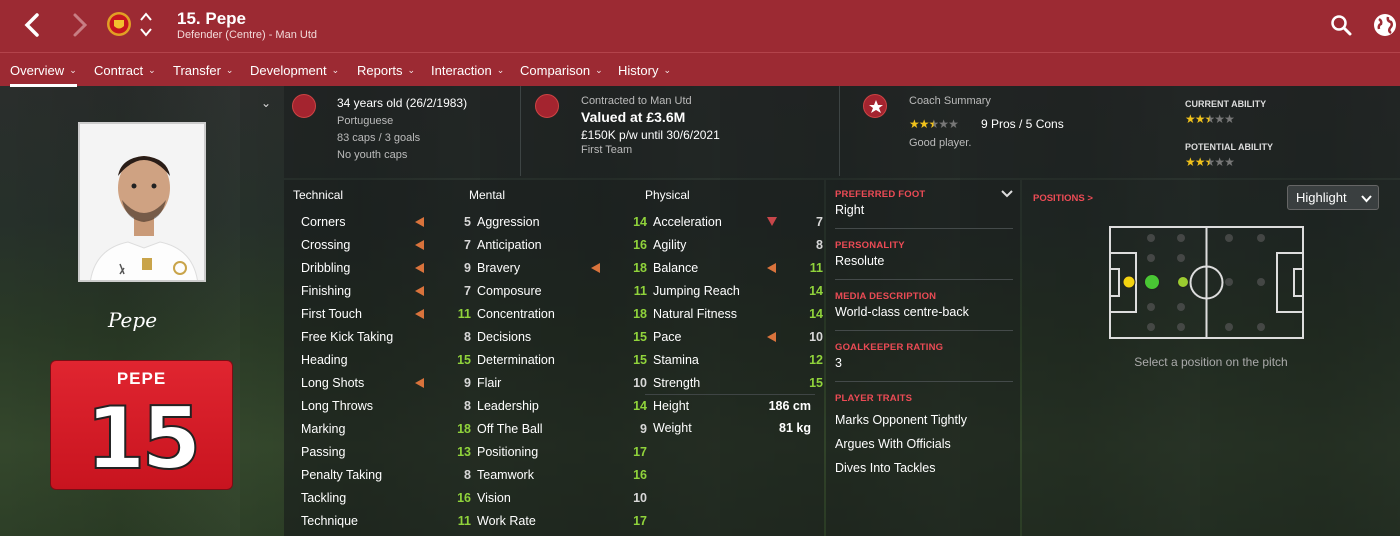 The height and width of the screenshot is (536, 1400). What do you see at coordinates (671, 406) in the screenshot?
I see `height-label: Height` at bounding box center [671, 406].